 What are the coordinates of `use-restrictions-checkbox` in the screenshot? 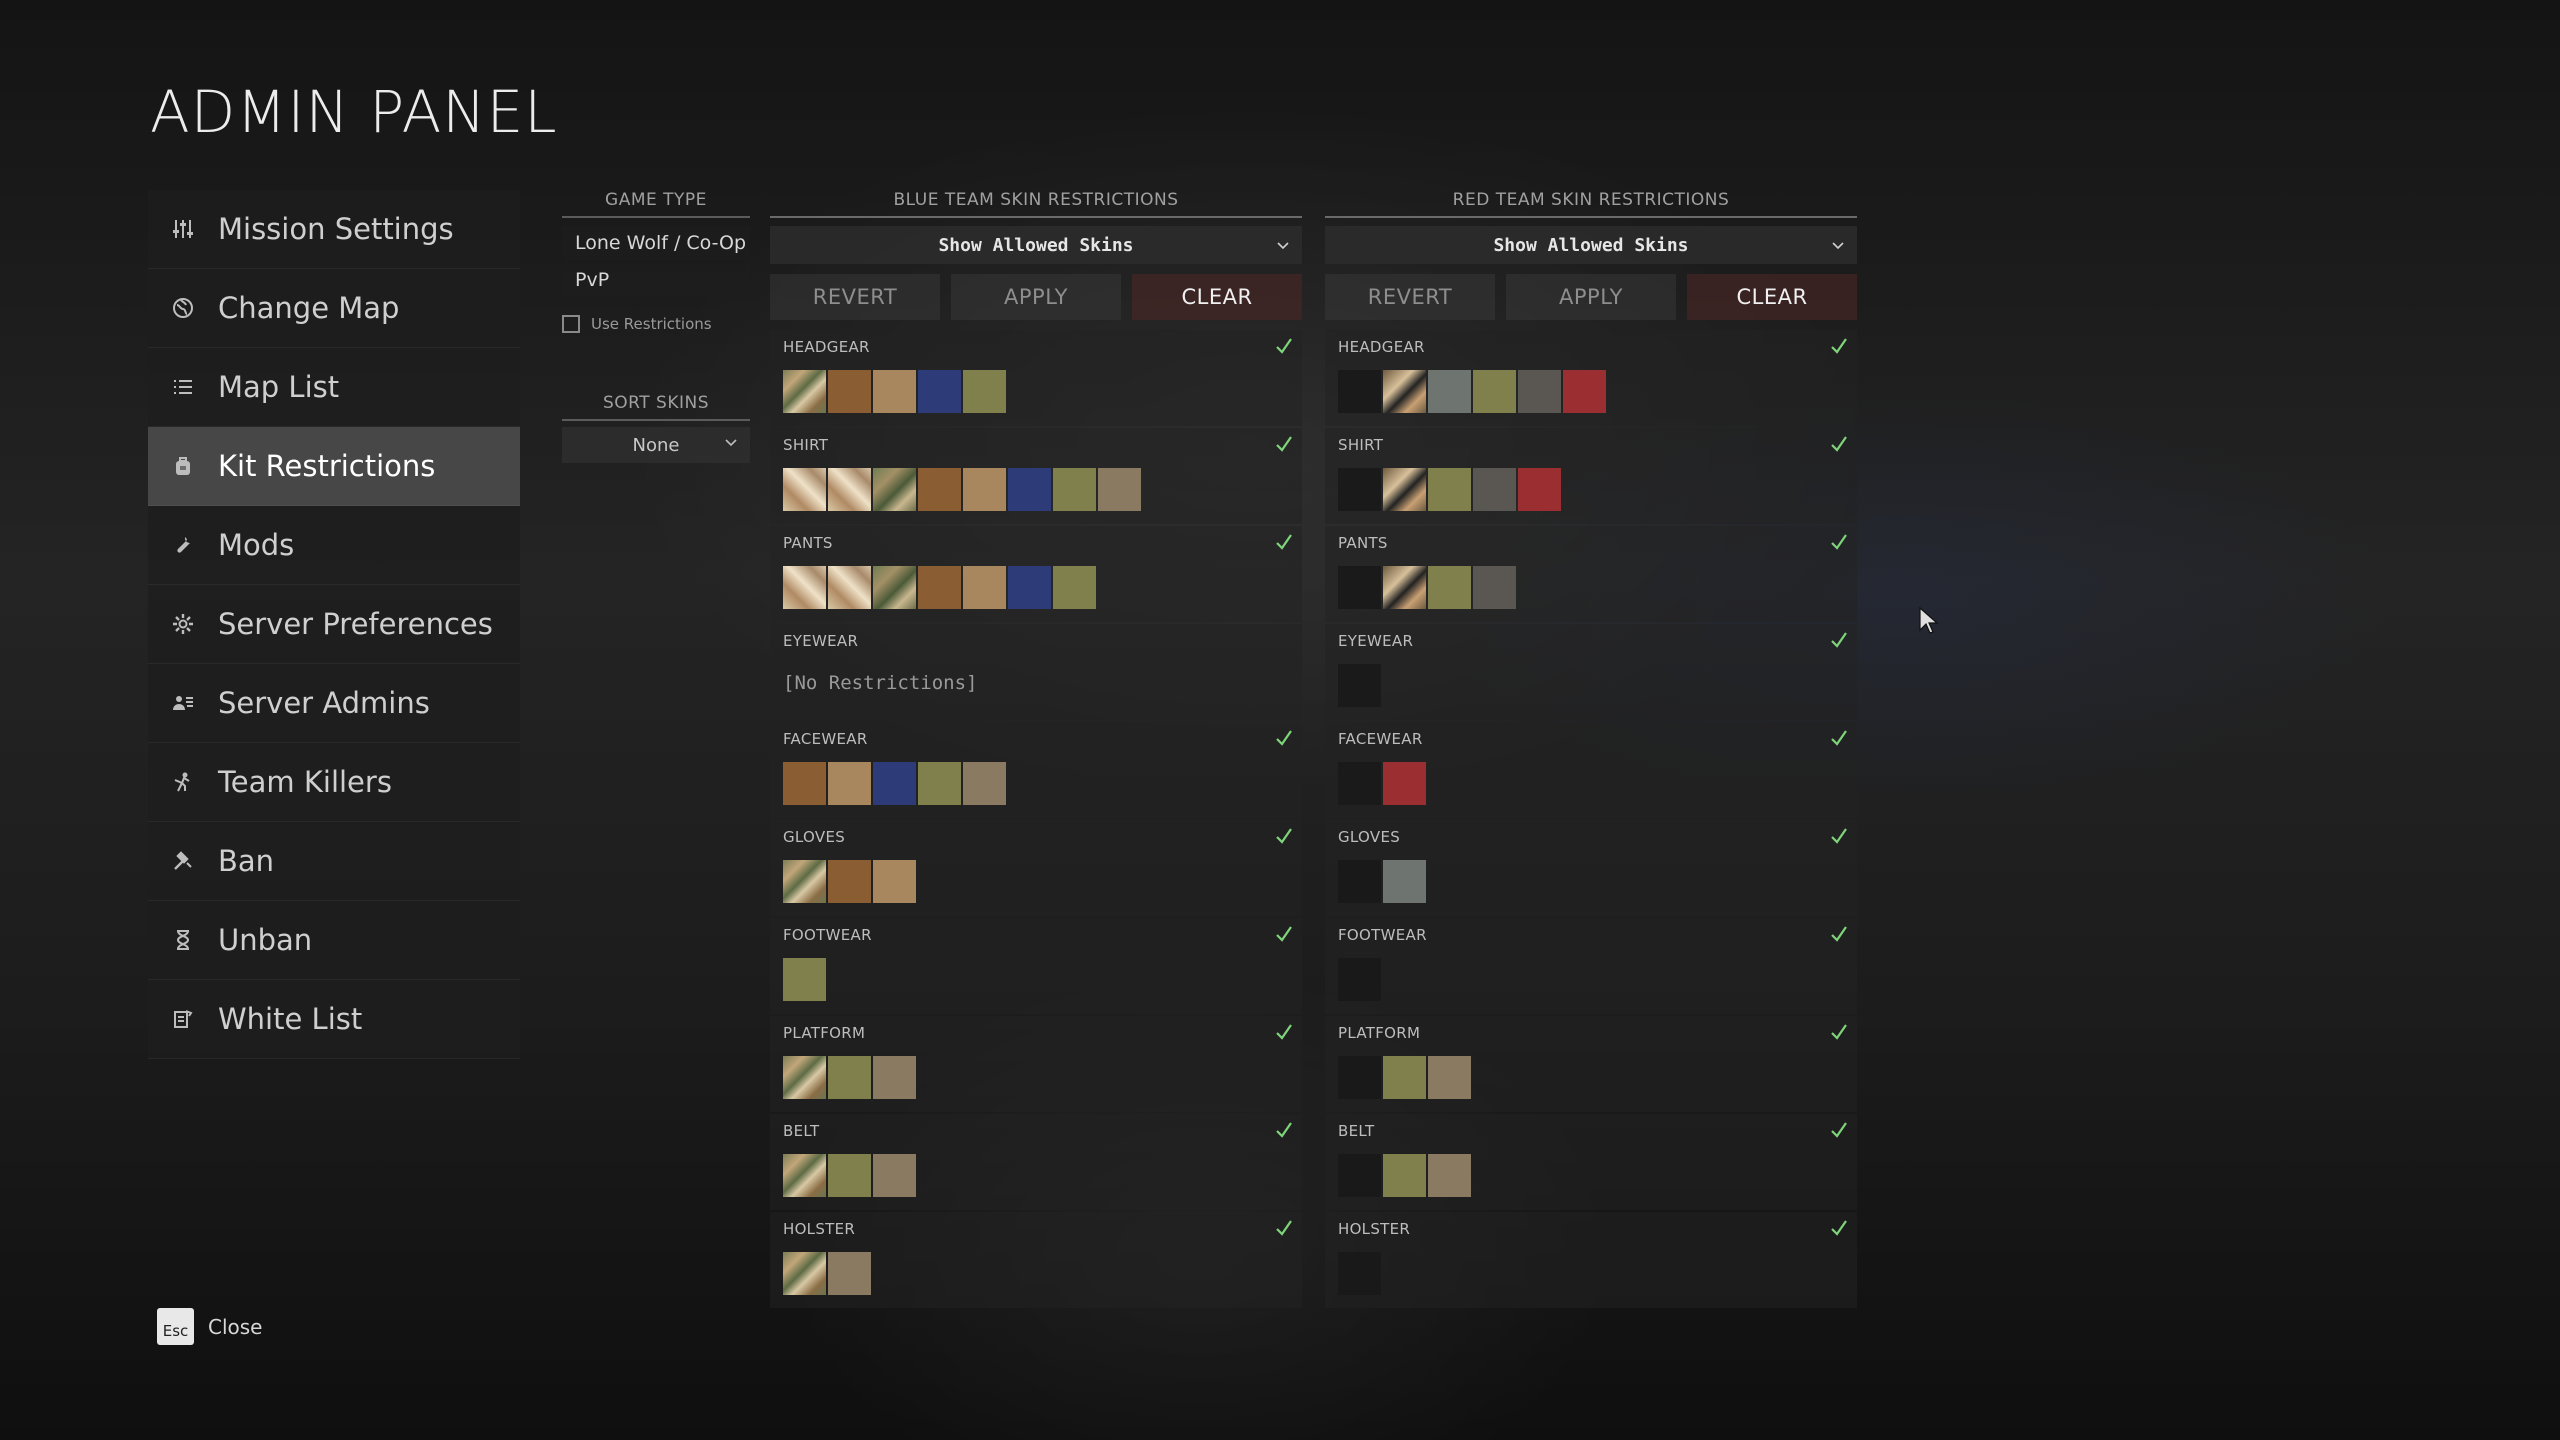 It's located at (571, 324).